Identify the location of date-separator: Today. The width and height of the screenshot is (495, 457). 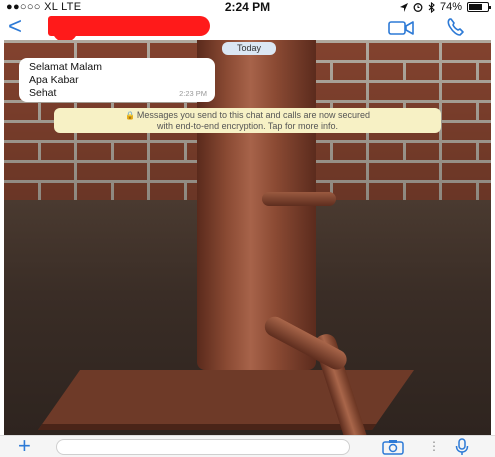
(249, 48).